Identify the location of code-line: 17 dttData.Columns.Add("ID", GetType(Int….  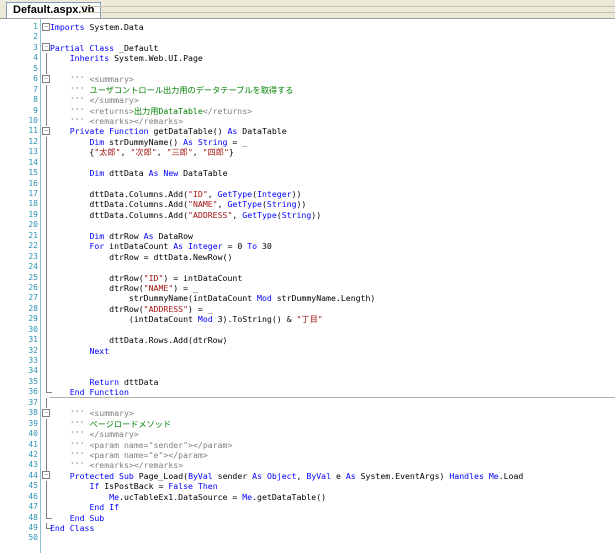
(307, 194).